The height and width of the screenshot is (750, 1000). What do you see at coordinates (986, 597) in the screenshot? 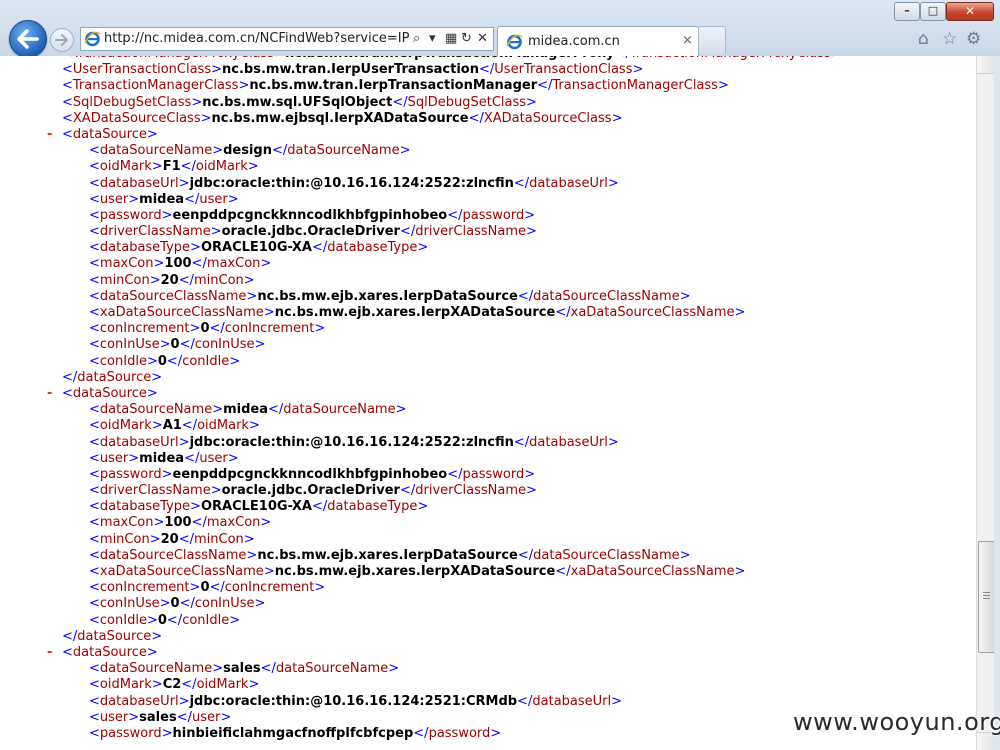
I see `scroll-thumb` at bounding box center [986, 597].